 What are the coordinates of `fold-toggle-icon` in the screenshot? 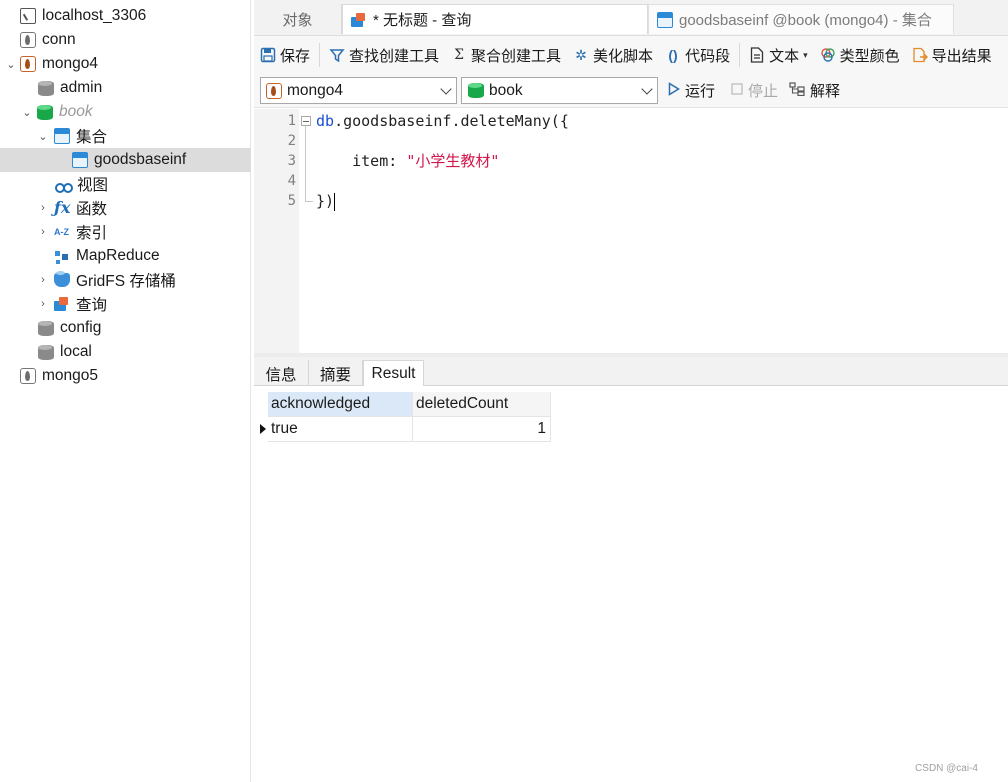 It's located at (306, 121).